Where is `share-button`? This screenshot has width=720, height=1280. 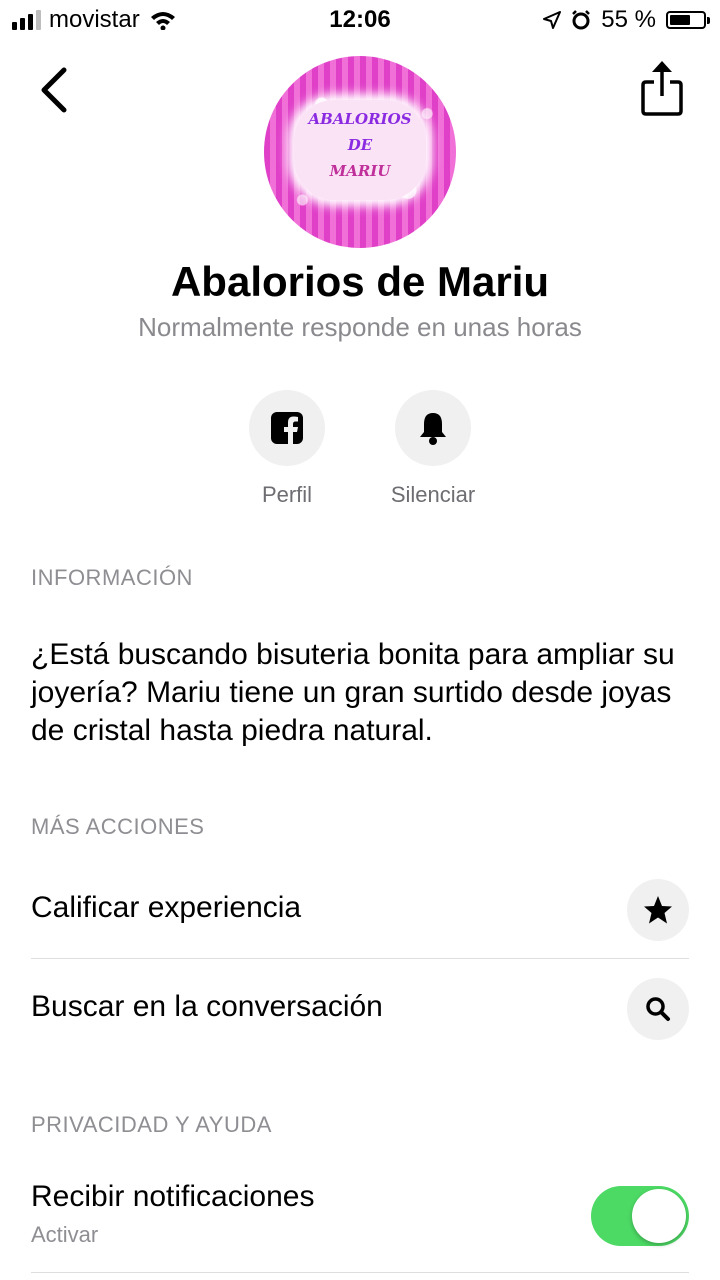
share-button is located at coordinates (662, 89).